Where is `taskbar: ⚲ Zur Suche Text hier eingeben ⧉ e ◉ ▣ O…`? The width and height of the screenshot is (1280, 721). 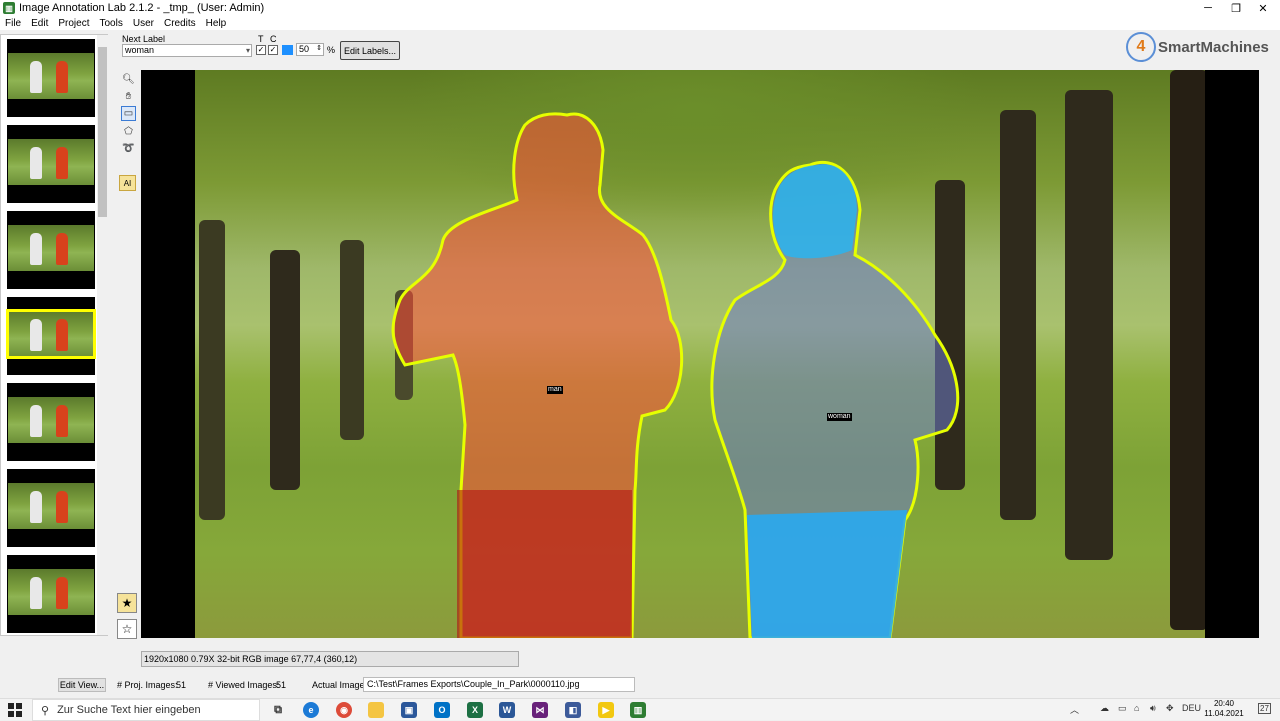 taskbar: ⚲ Zur Suche Text hier eingeben ⧉ e ◉ ▣ O… is located at coordinates (640, 709).